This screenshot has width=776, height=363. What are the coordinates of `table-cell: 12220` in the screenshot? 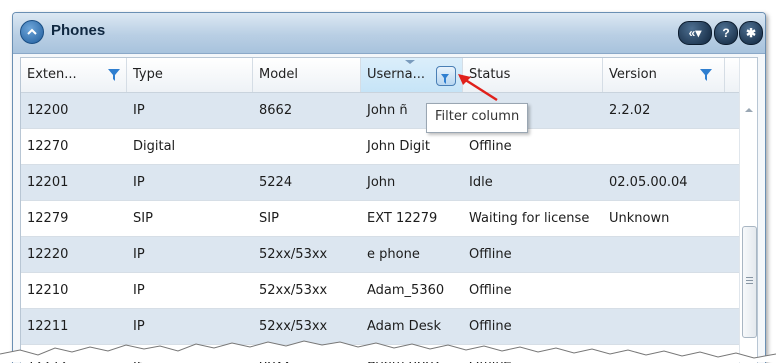 It's located at (48, 254).